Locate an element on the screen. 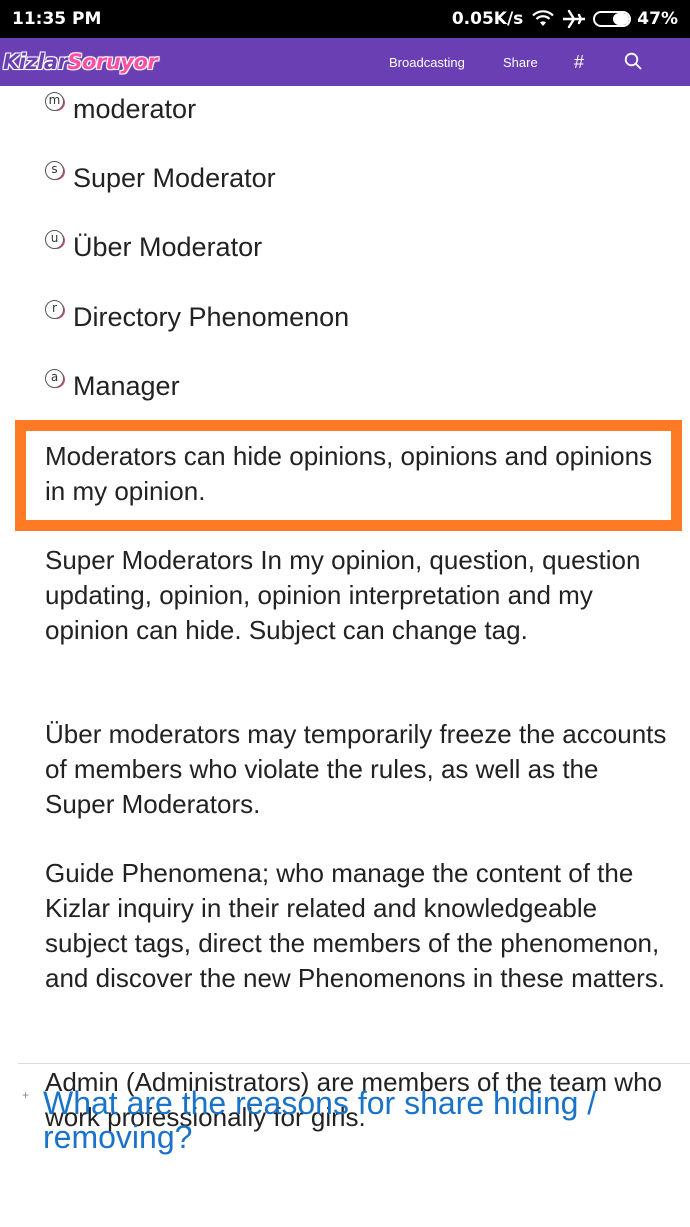 This screenshot has height=1227, width=690. status-indicators: 0.05K/s 47% is located at coordinates (565, 19).